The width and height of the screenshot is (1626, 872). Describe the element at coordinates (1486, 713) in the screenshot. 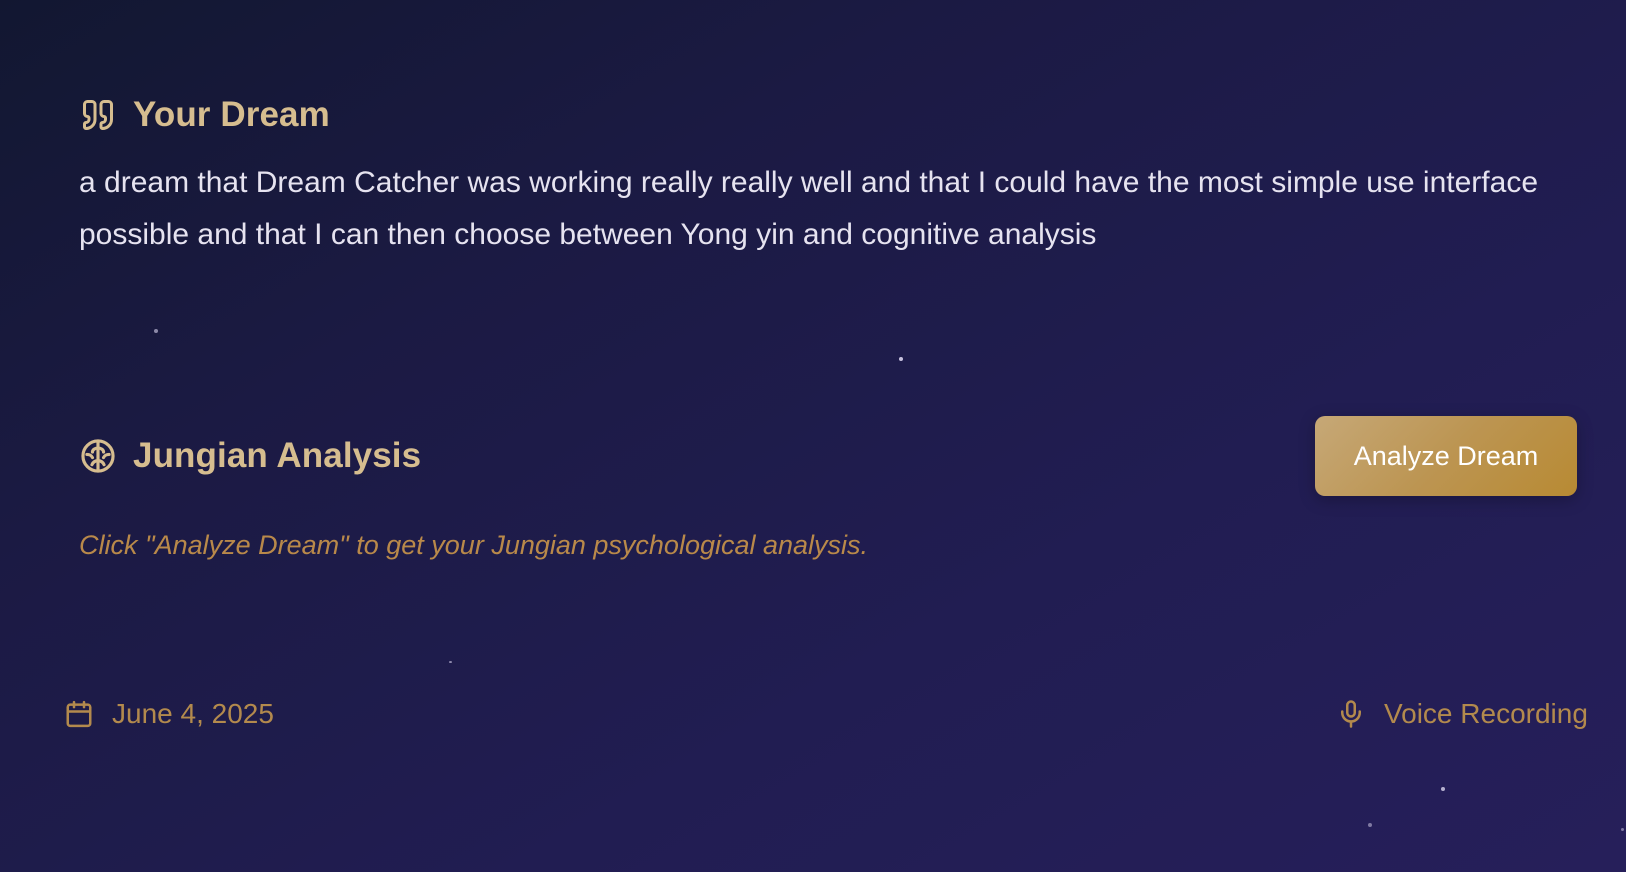

I see `recording-source-text: Voice Recording` at that location.